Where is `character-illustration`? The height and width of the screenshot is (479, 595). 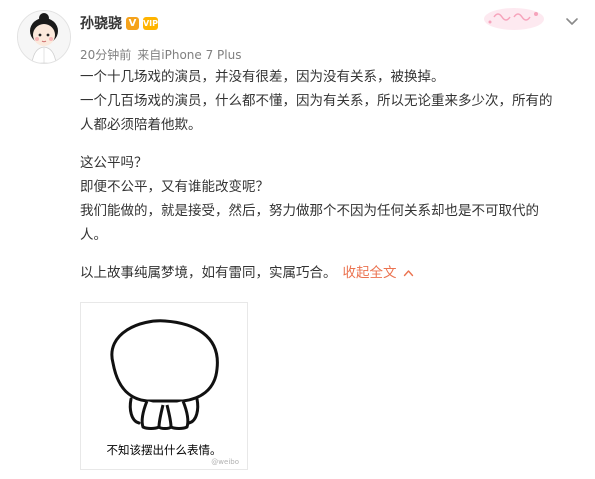 character-illustration is located at coordinates (164, 374).